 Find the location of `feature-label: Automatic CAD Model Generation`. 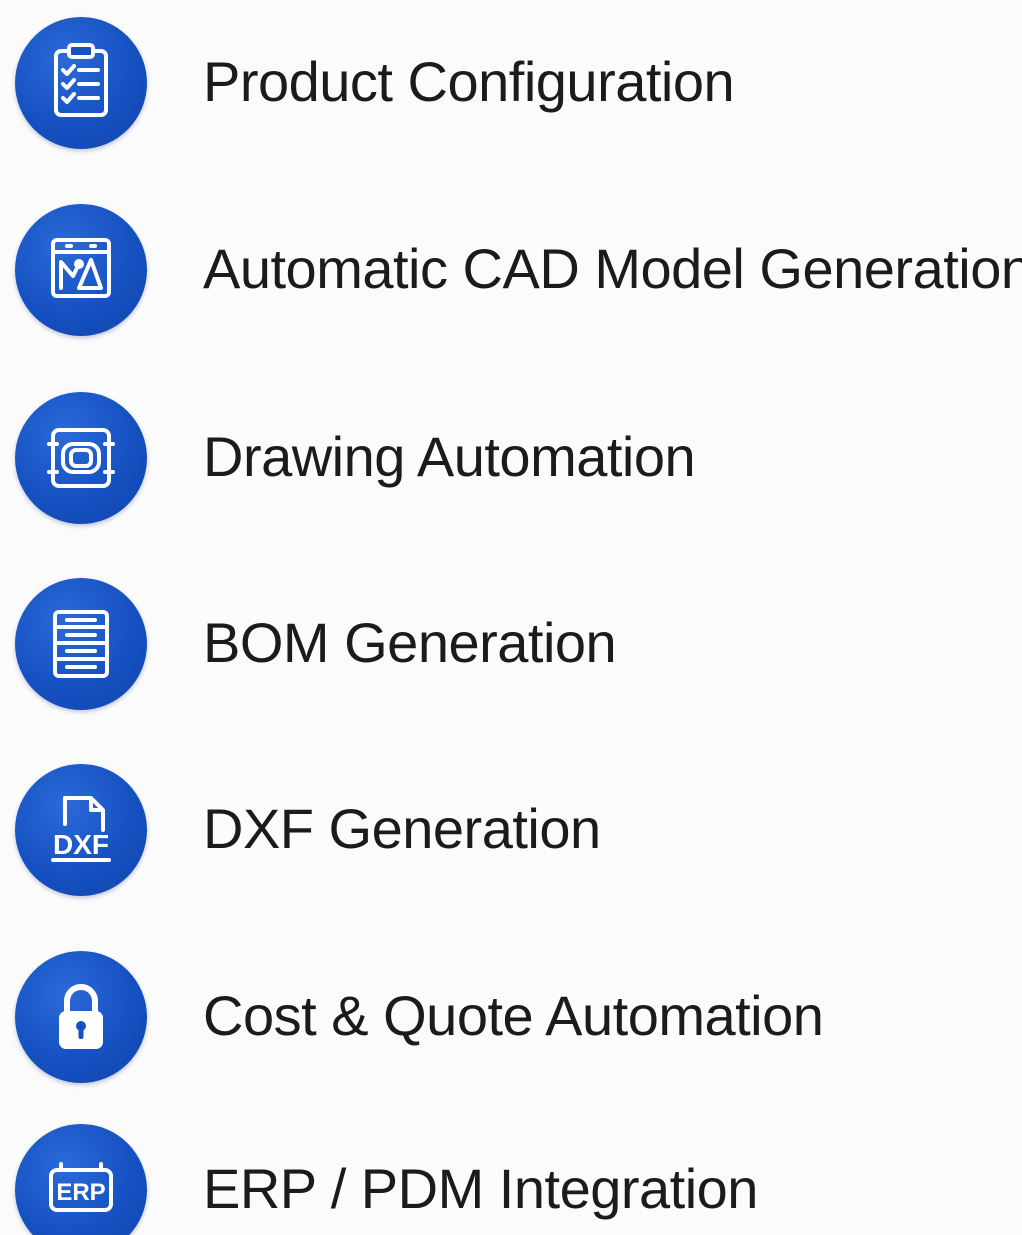

feature-label: Automatic CAD Model Generation is located at coordinates (612, 268).